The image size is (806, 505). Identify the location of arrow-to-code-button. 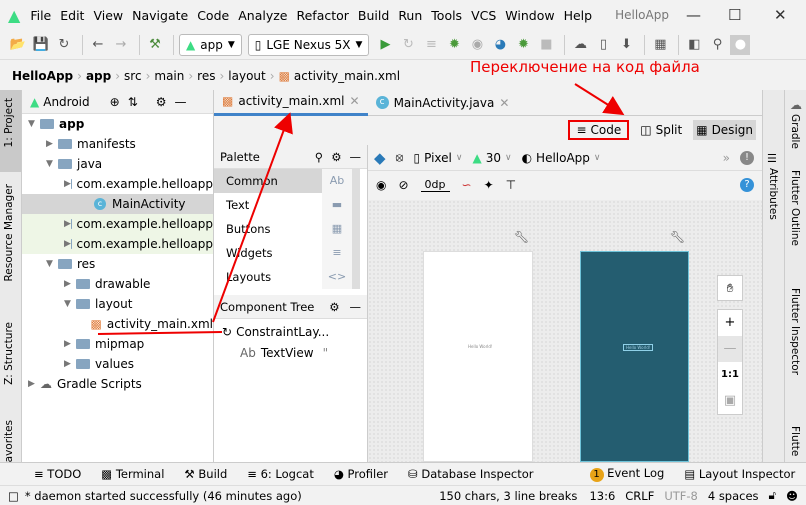
(599, 99).